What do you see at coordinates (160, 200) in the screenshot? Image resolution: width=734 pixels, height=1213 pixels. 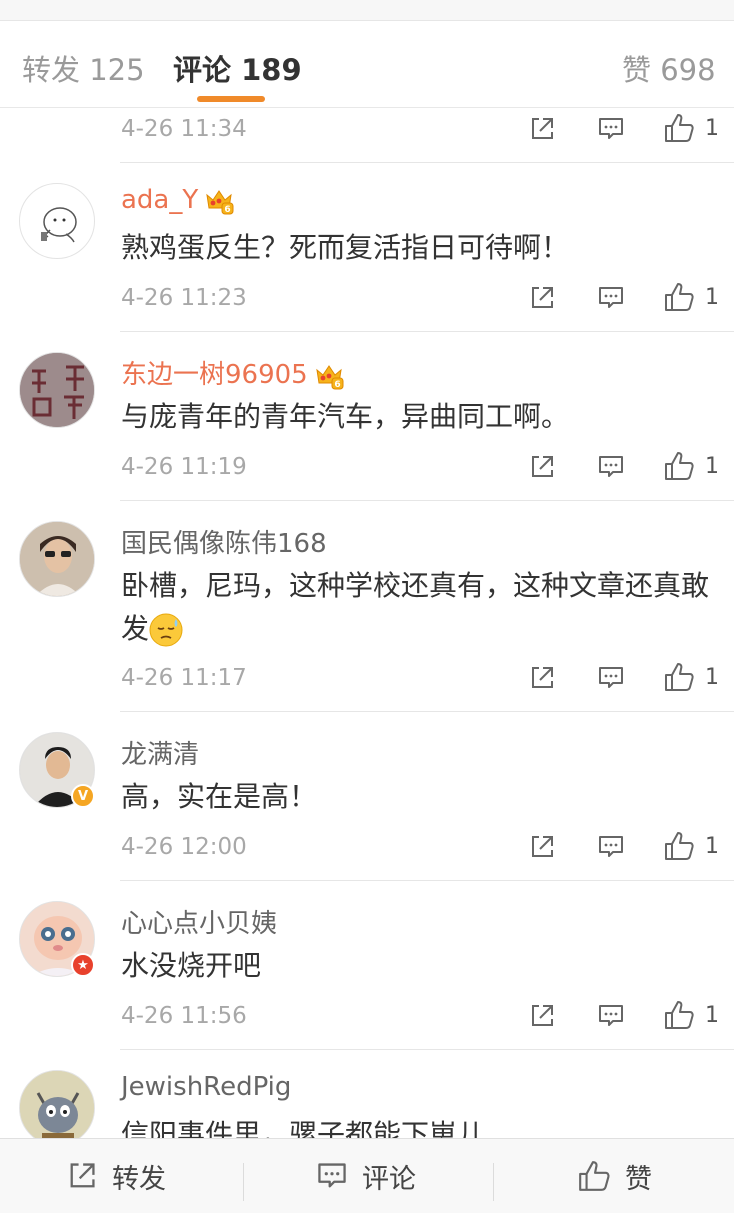 I see `username-text: ada_Y` at bounding box center [160, 200].